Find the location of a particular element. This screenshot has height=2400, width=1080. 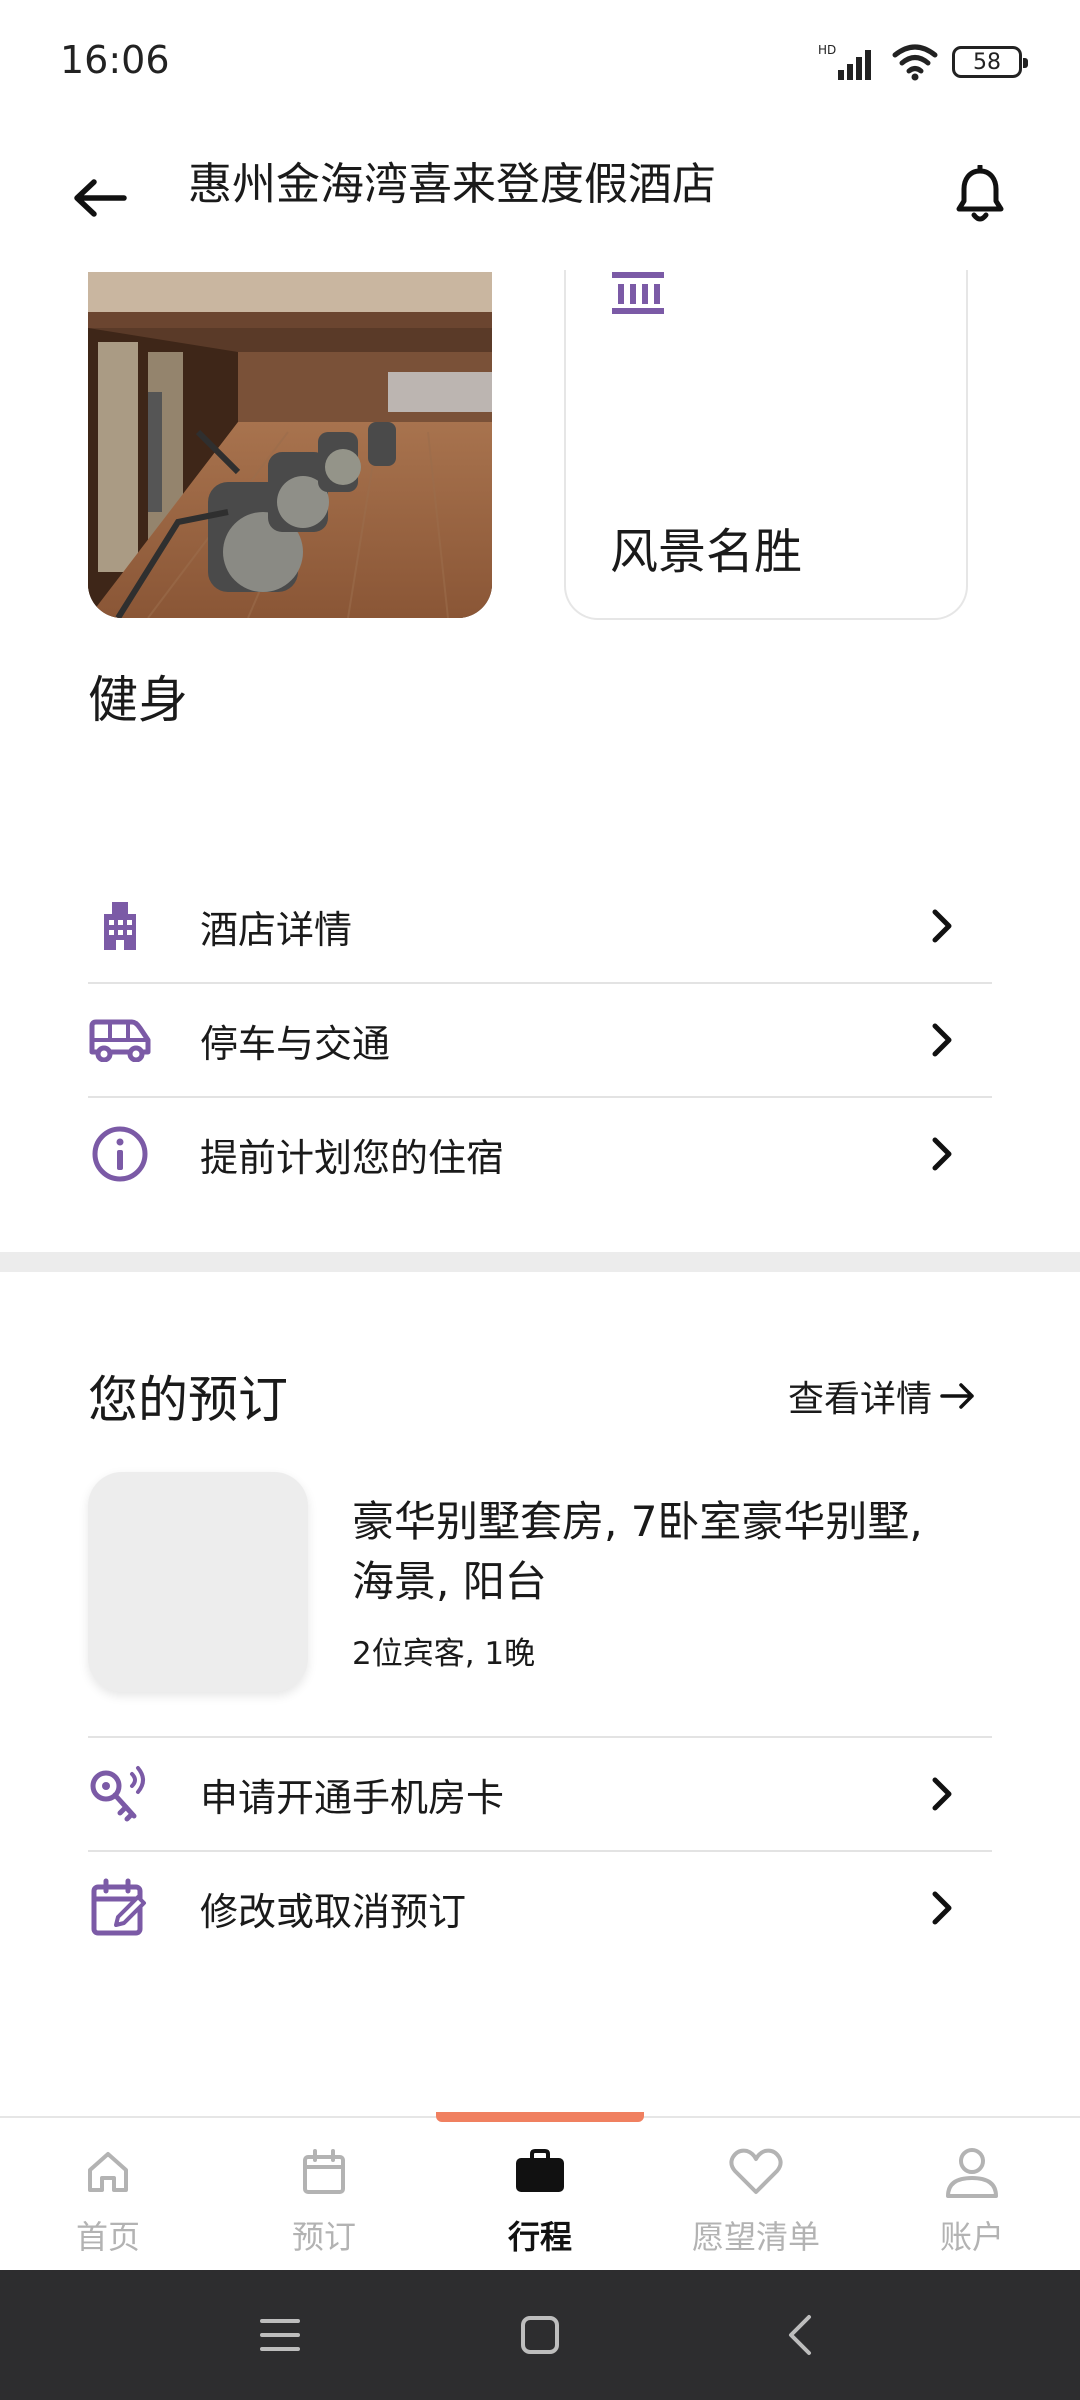

square-icon is located at coordinates (540, 2335).